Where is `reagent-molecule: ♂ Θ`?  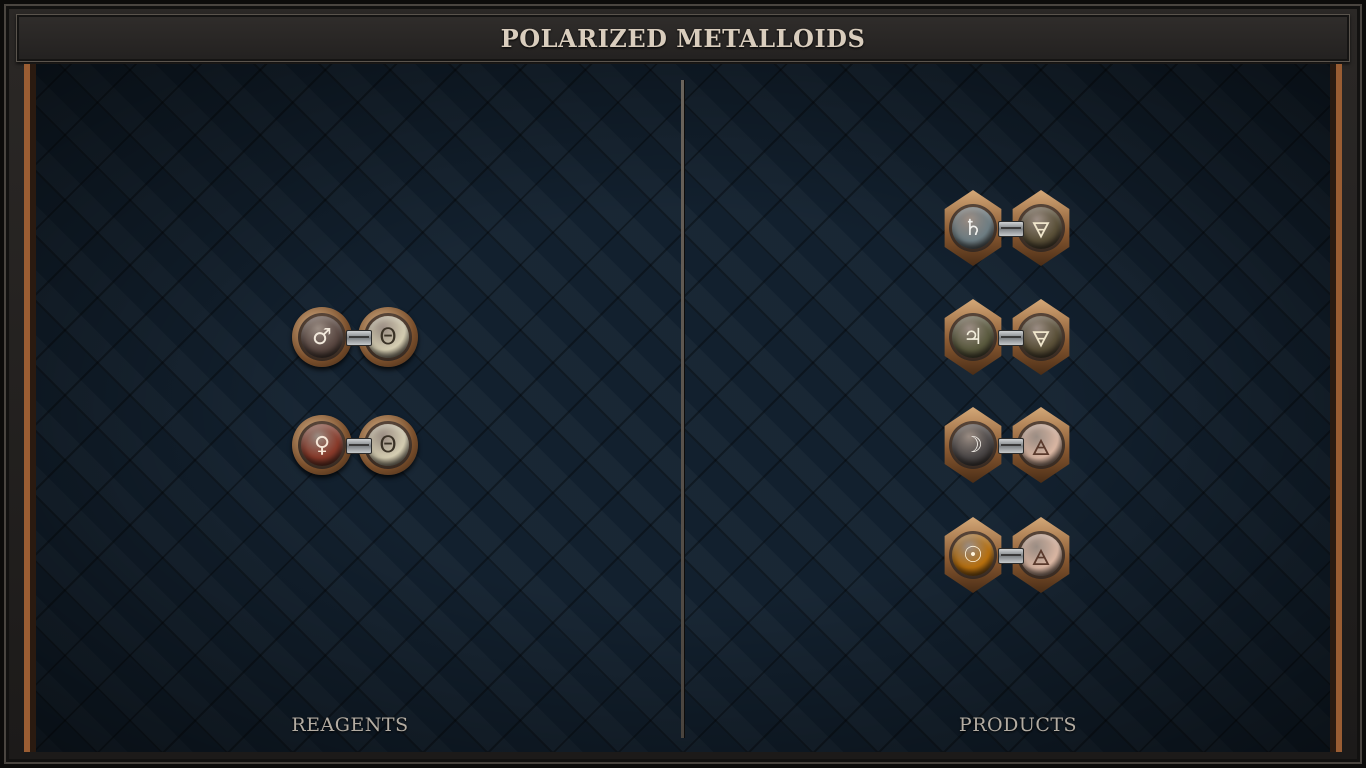
reagent-molecule: ♂ Θ is located at coordinates (358, 337).